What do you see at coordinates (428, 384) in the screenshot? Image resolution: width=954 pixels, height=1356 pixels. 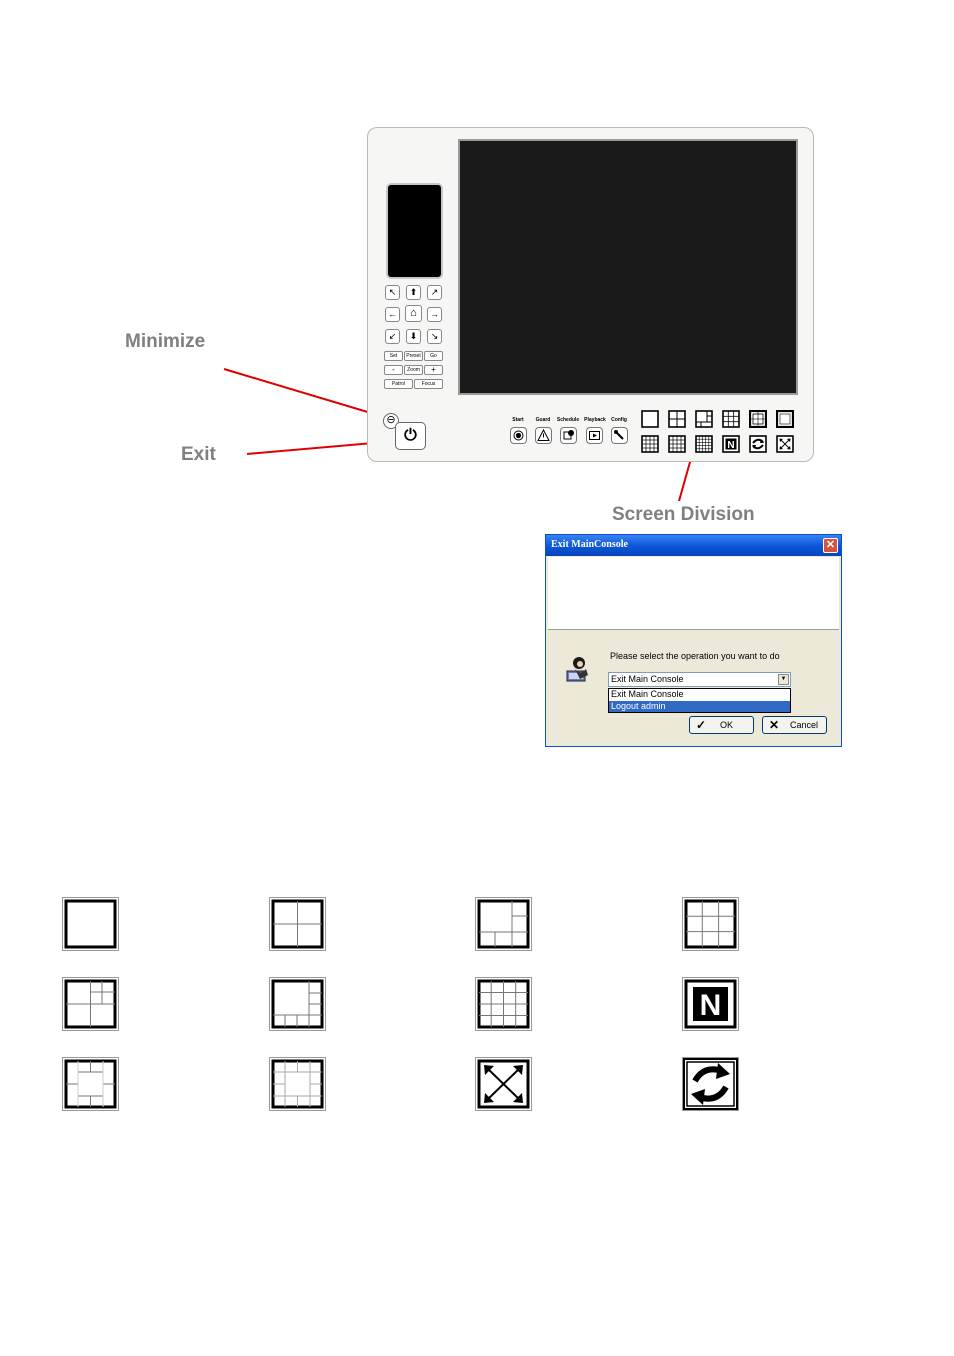 I see `focus-button: Focus` at bounding box center [428, 384].